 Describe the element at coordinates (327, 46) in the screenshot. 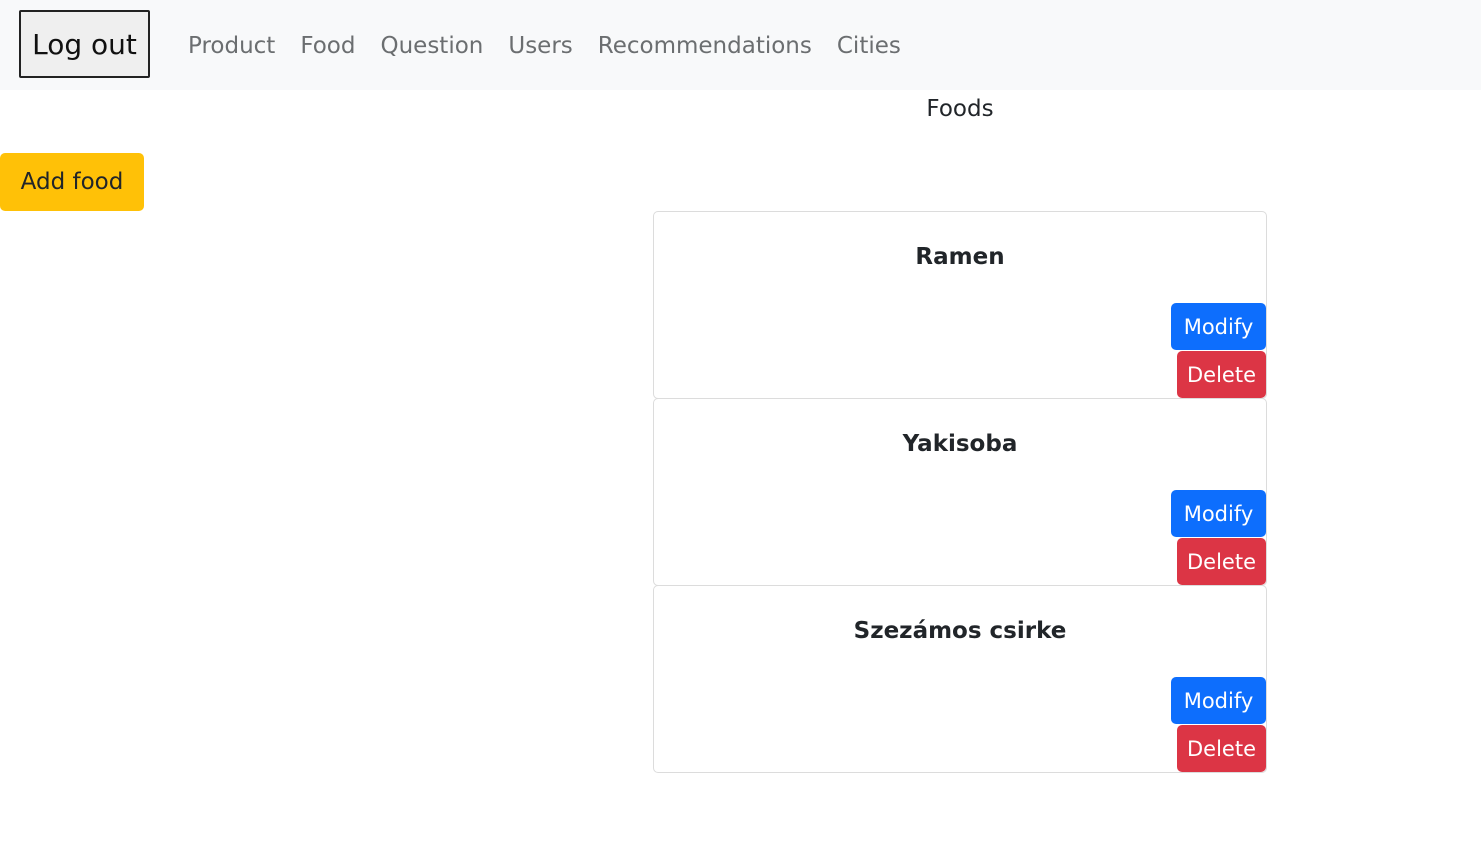

I see `nav-link-food: Food` at that location.